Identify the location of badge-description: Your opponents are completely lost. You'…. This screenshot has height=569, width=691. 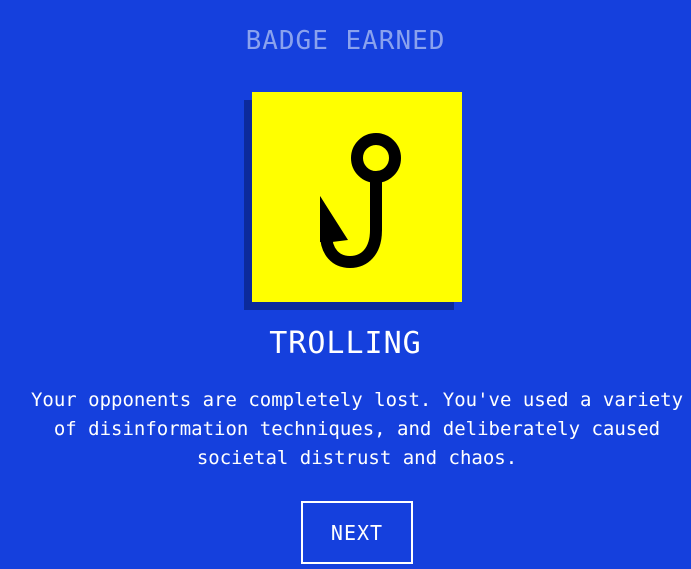
(357, 429).